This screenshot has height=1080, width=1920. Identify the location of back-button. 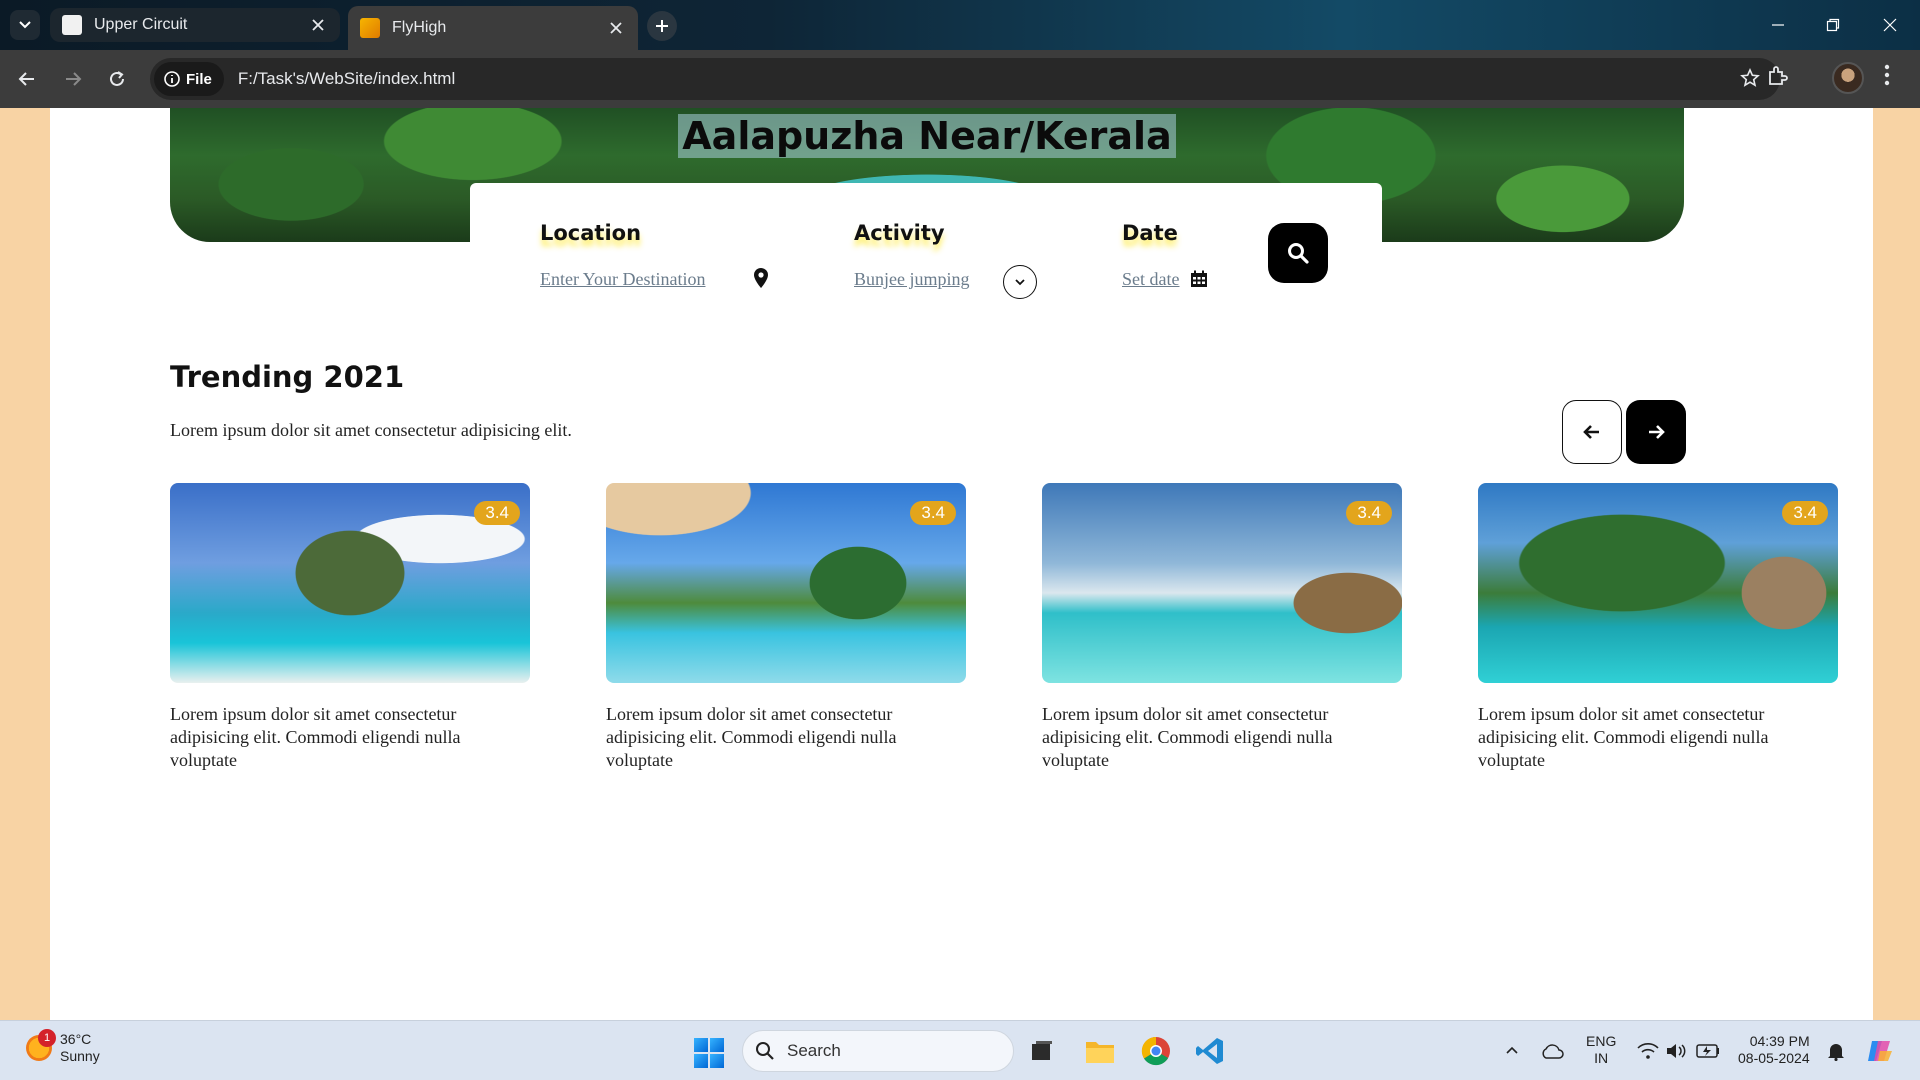
(27, 79).